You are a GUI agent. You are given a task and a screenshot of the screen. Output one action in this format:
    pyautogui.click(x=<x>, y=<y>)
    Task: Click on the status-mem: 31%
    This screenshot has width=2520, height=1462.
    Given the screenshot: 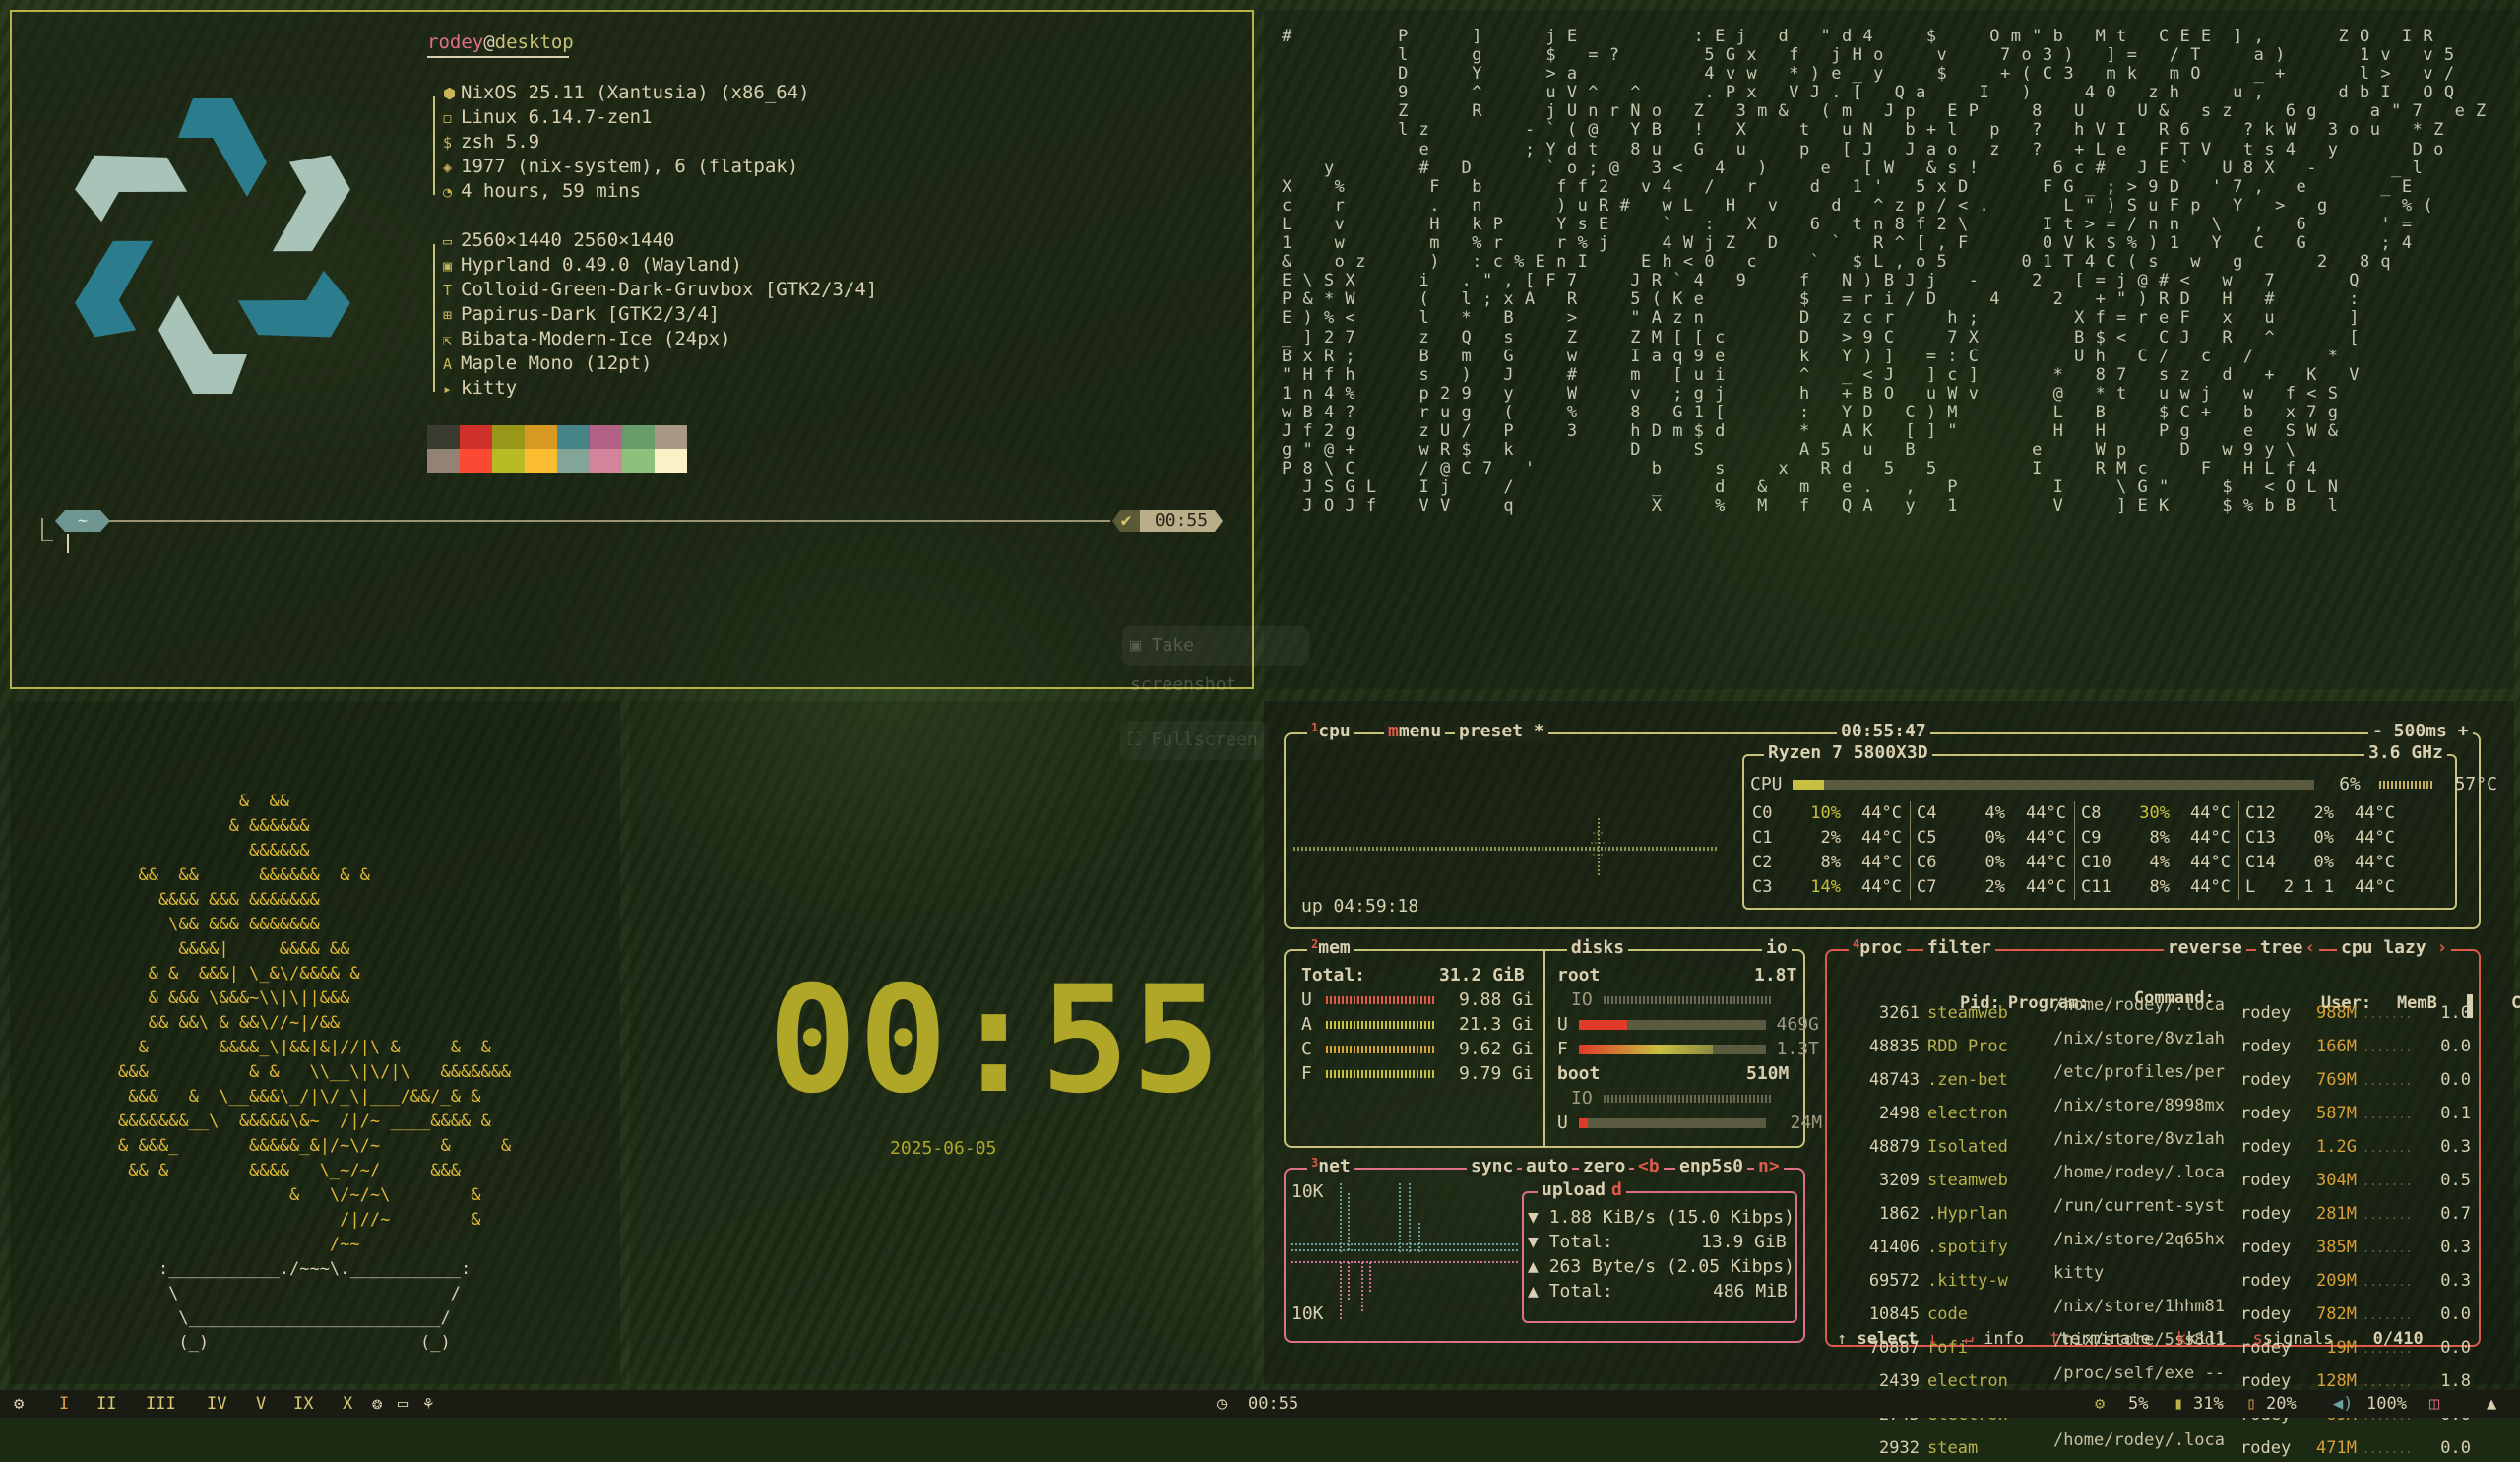 What is the action you would take?
    pyautogui.click(x=2208, y=1404)
    